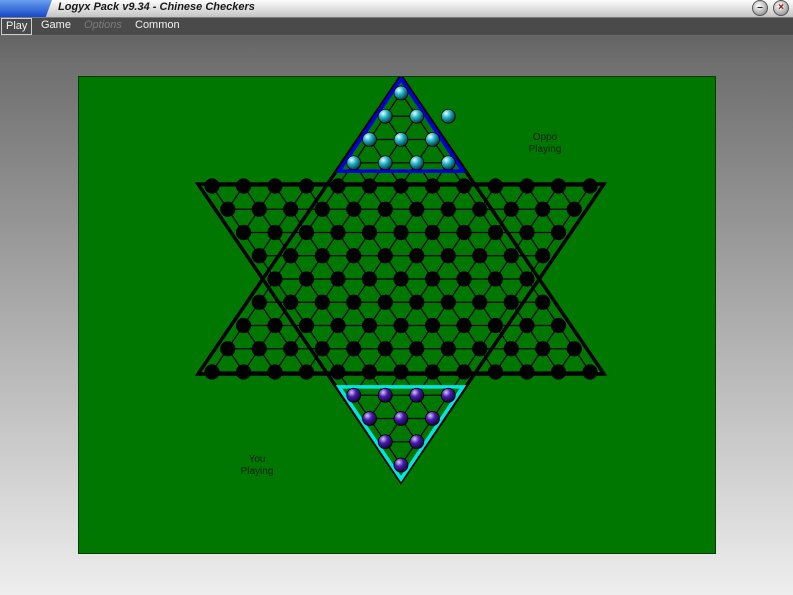 This screenshot has width=793, height=595. I want to click on minimize-icon: –, so click(760, 7).